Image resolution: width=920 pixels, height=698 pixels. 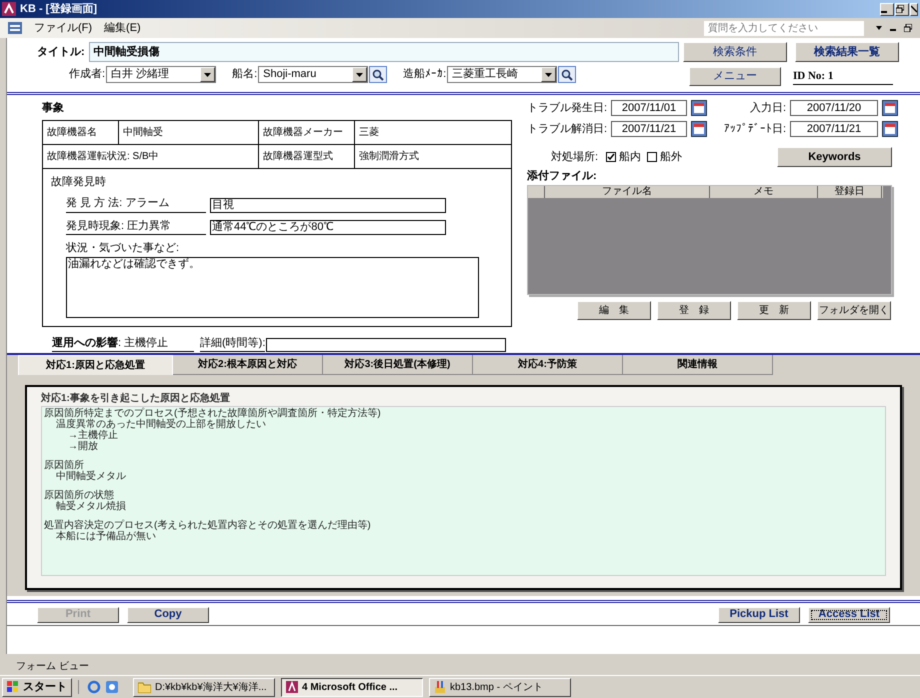 I want to click on detail-field, so click(x=386, y=345).